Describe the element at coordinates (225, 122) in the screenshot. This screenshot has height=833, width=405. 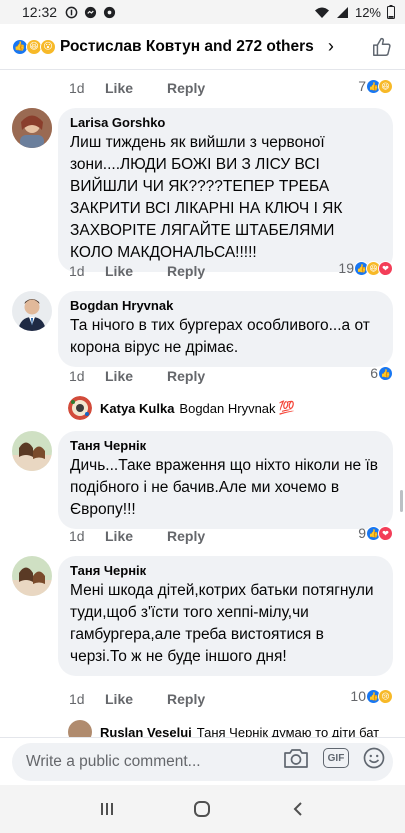
I see `comment-author: Larisa Gorshko` at that location.